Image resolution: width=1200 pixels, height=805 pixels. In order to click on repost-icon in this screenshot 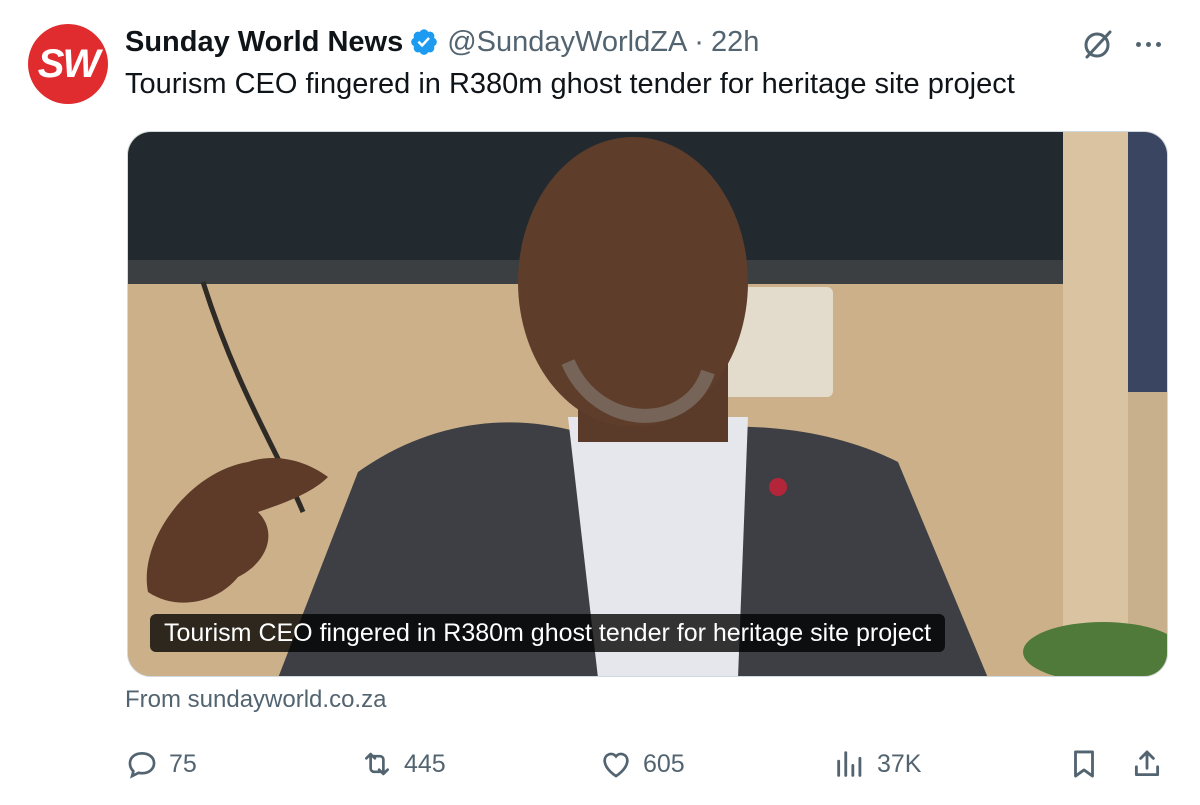, I will do `click(377, 764)`.